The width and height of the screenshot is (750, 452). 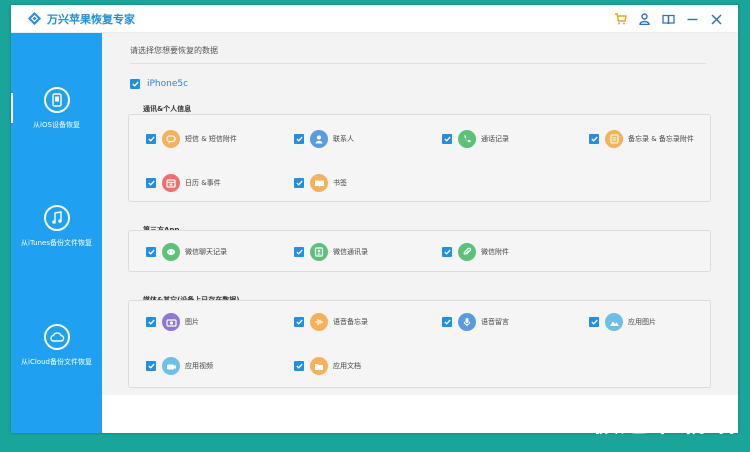 I want to click on group-title: 通讯&个人信息, so click(x=167, y=109).